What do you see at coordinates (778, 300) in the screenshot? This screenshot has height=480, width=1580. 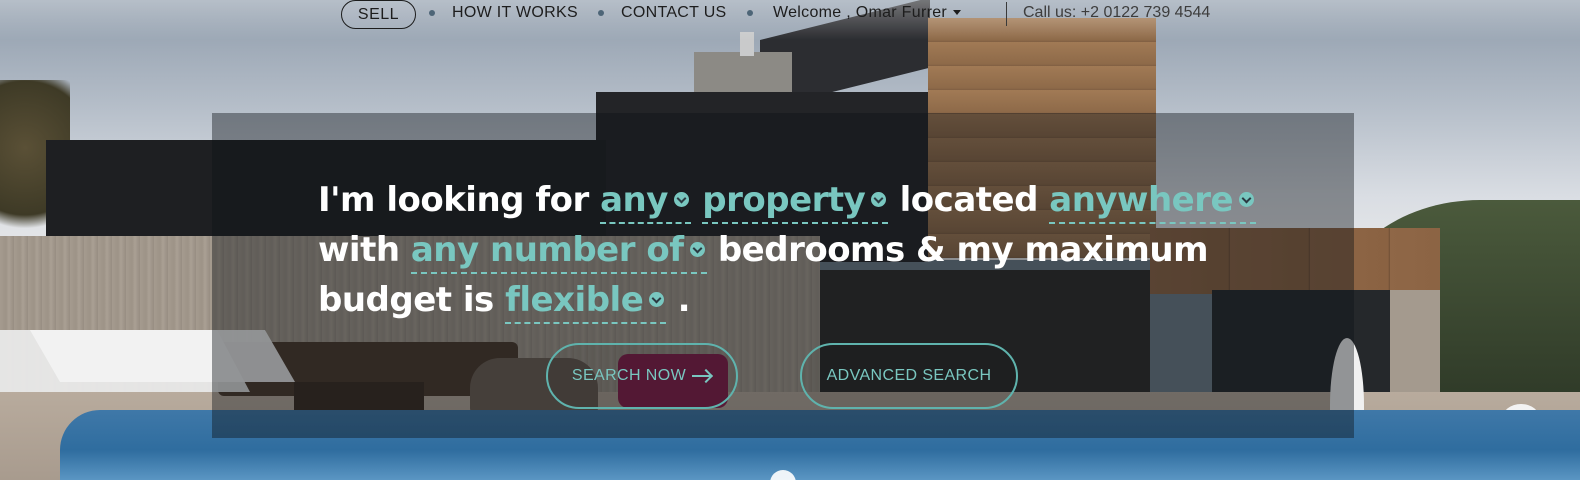 I see `sentence-line-3: budget is flexible .` at bounding box center [778, 300].